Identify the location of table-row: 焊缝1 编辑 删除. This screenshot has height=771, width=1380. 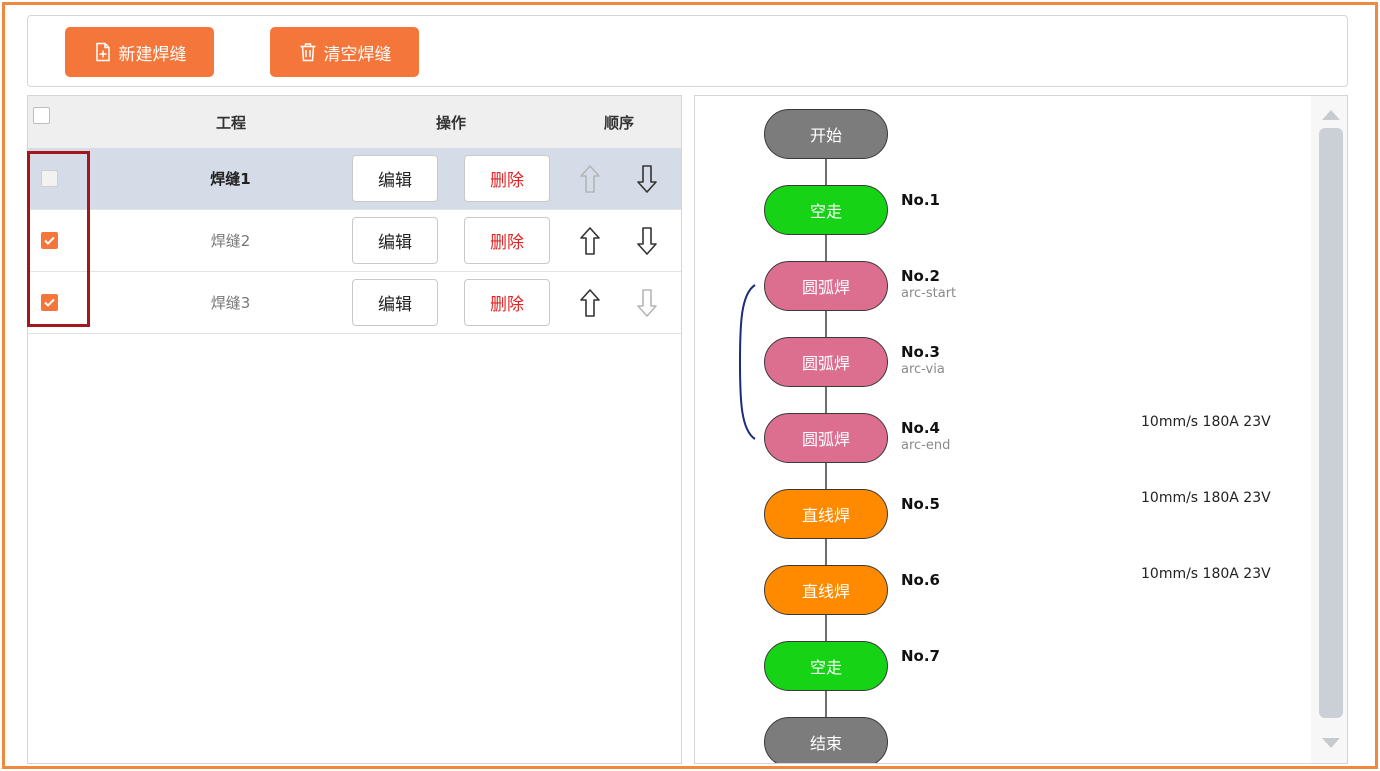
(354, 179).